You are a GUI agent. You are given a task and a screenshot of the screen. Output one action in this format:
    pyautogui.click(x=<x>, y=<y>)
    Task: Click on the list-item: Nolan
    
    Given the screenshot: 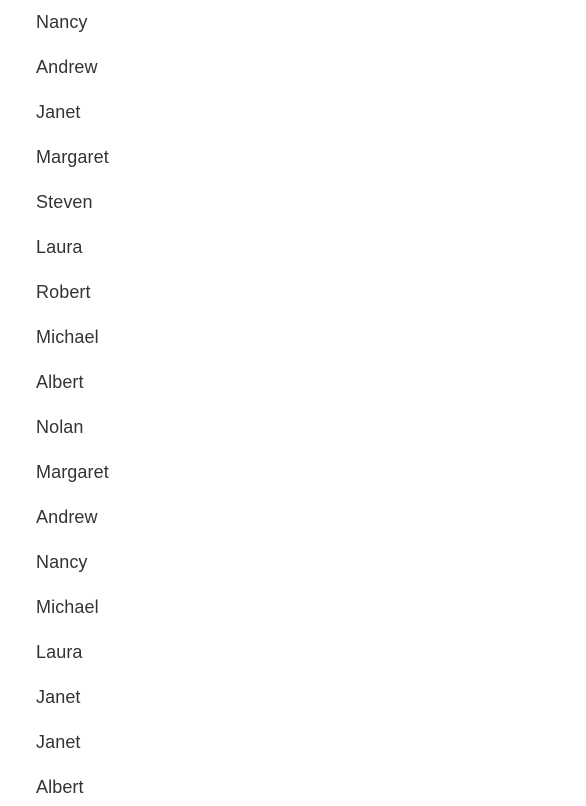 What is the action you would take?
    pyautogui.click(x=293, y=427)
    